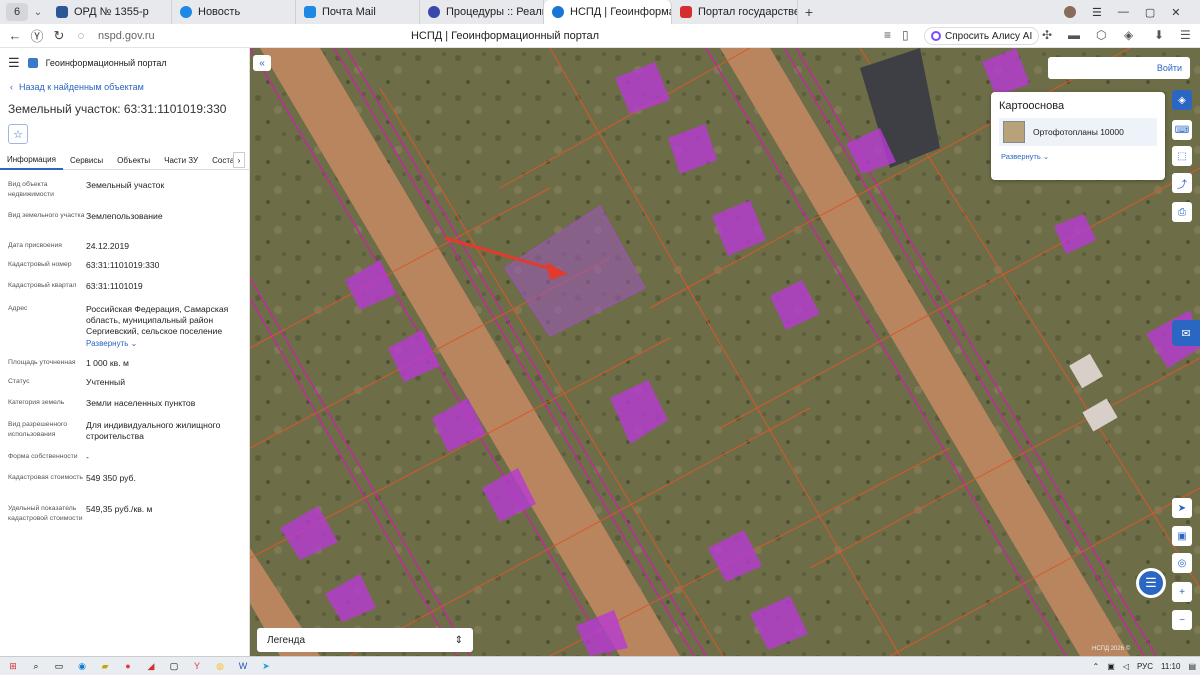 Image resolution: width=1200 pixels, height=676 pixels. I want to click on browser-tab: Новость, so click(234, 12).